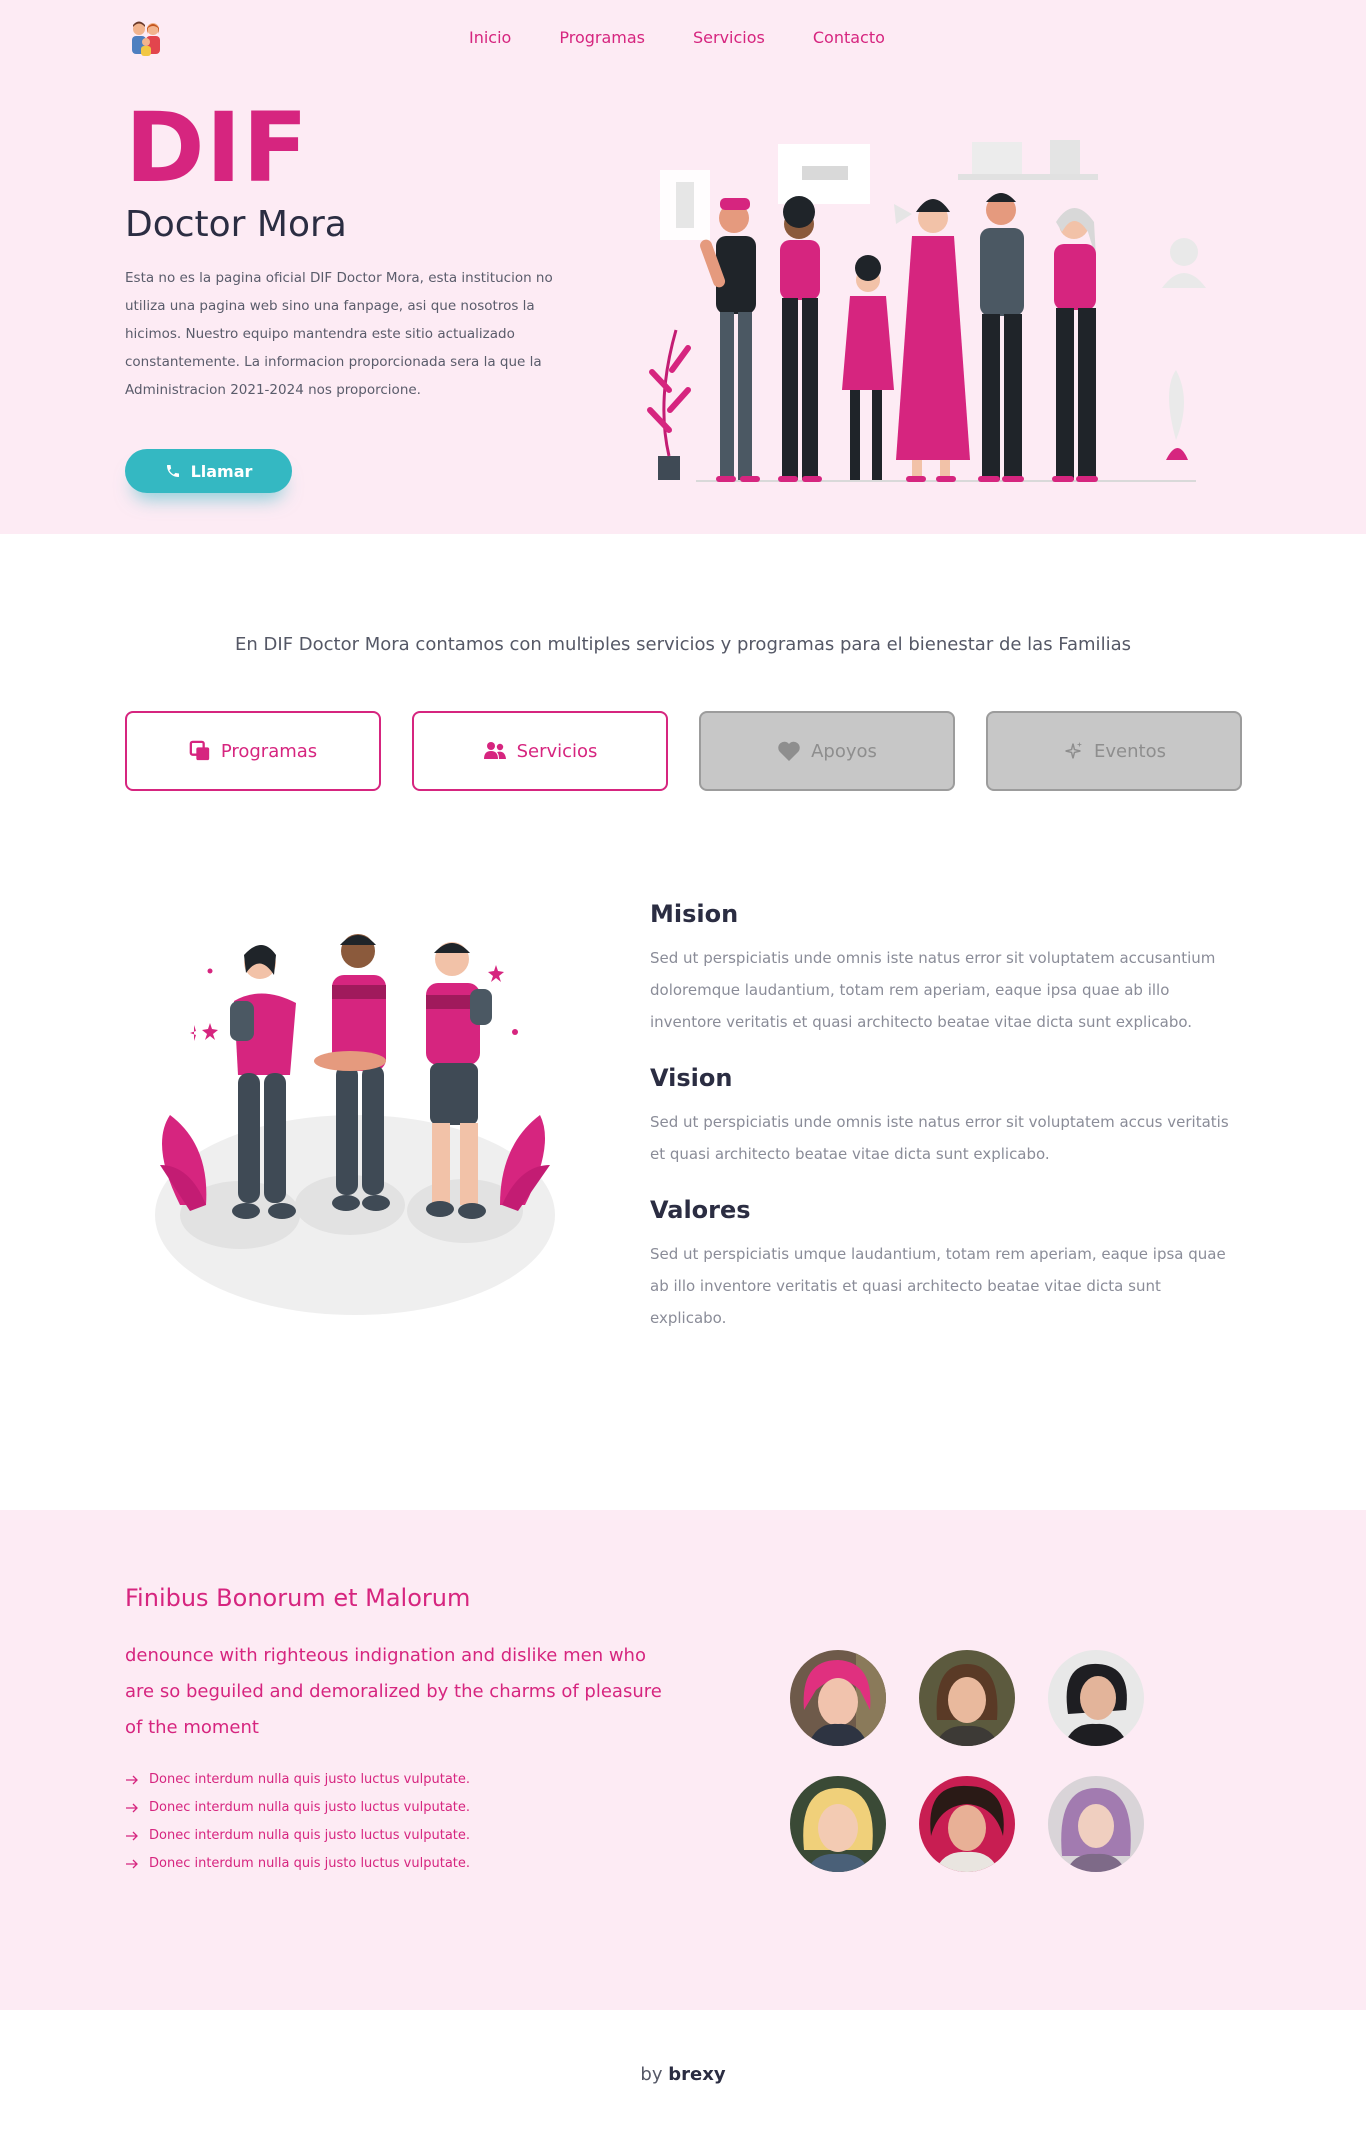 This screenshot has width=1366, height=2139. I want to click on card-eventos-label: Eventos, so click(1130, 751).